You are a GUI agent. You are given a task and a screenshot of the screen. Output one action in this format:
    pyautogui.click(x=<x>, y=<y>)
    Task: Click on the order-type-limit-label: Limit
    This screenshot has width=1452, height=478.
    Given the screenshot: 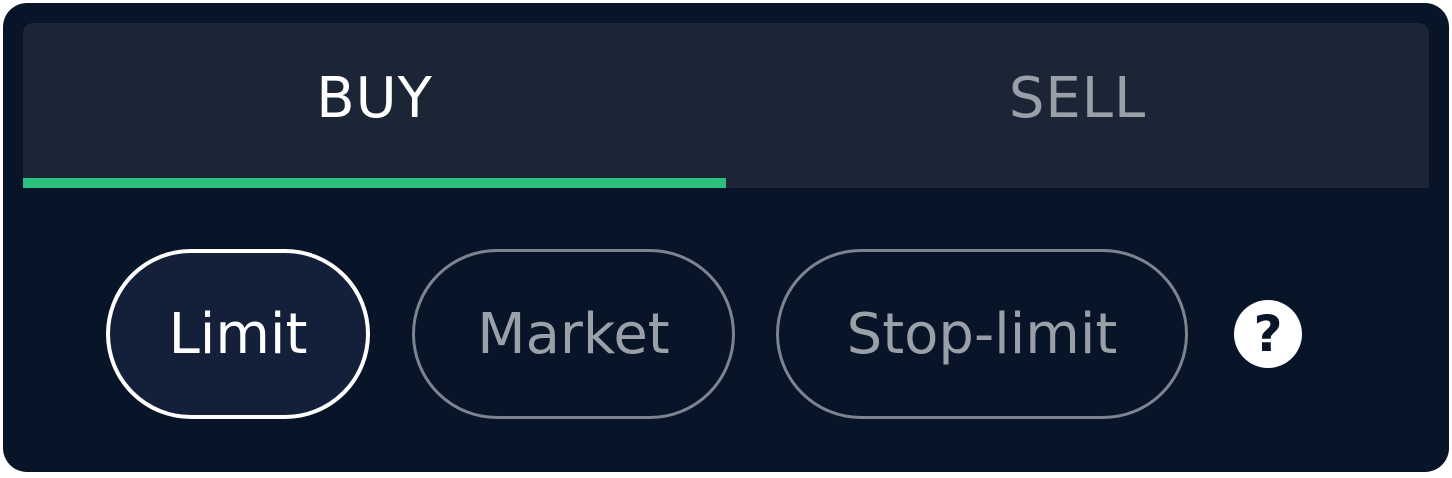 What is the action you would take?
    pyautogui.click(x=238, y=334)
    